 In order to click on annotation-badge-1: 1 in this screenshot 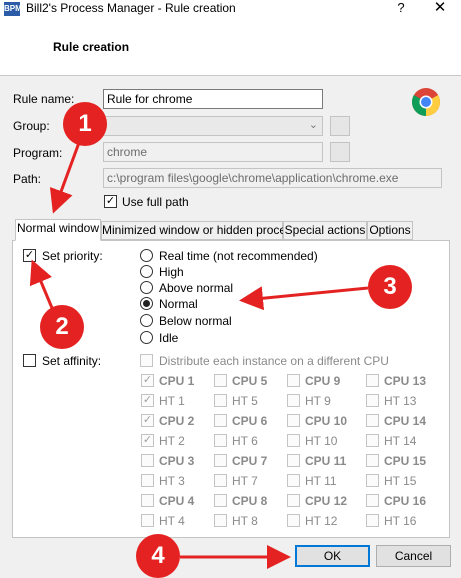, I will do `click(85, 124)`.